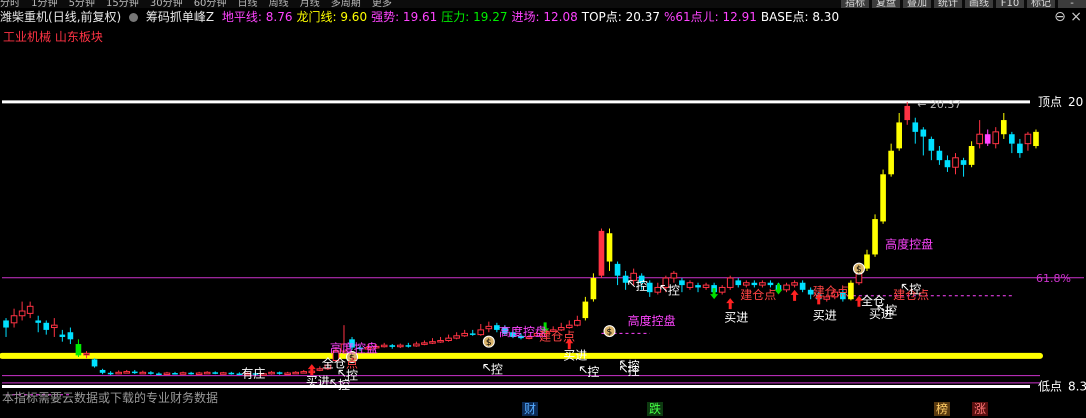 This screenshot has width=1086, height=418. What do you see at coordinates (942, 409) in the screenshot?
I see `event-marker-ranking: 榜` at bounding box center [942, 409].